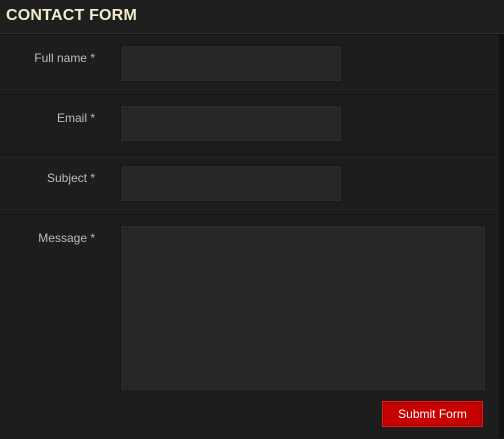 The height and width of the screenshot is (439, 504). I want to click on form-title: CONTACT FORM, so click(71, 15).